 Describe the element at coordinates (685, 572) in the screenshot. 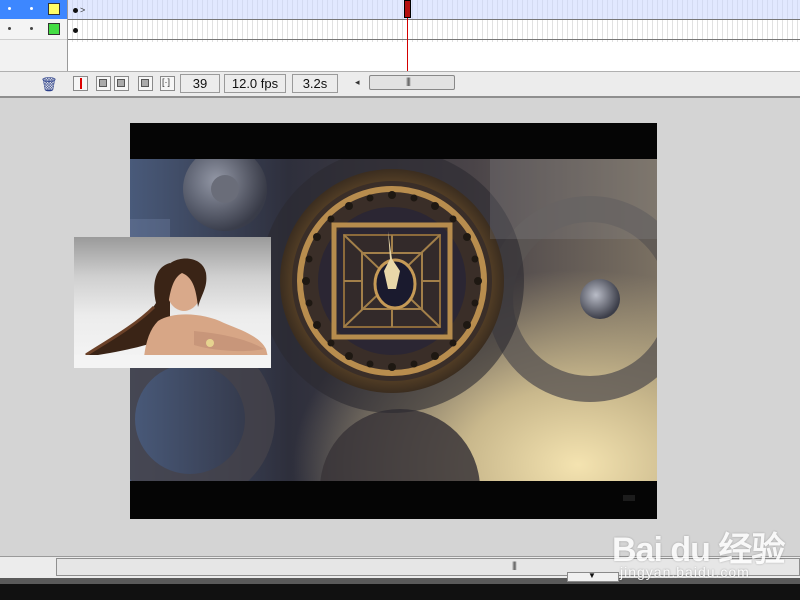

I see `watermark-site: jingyan.baidu.com` at that location.